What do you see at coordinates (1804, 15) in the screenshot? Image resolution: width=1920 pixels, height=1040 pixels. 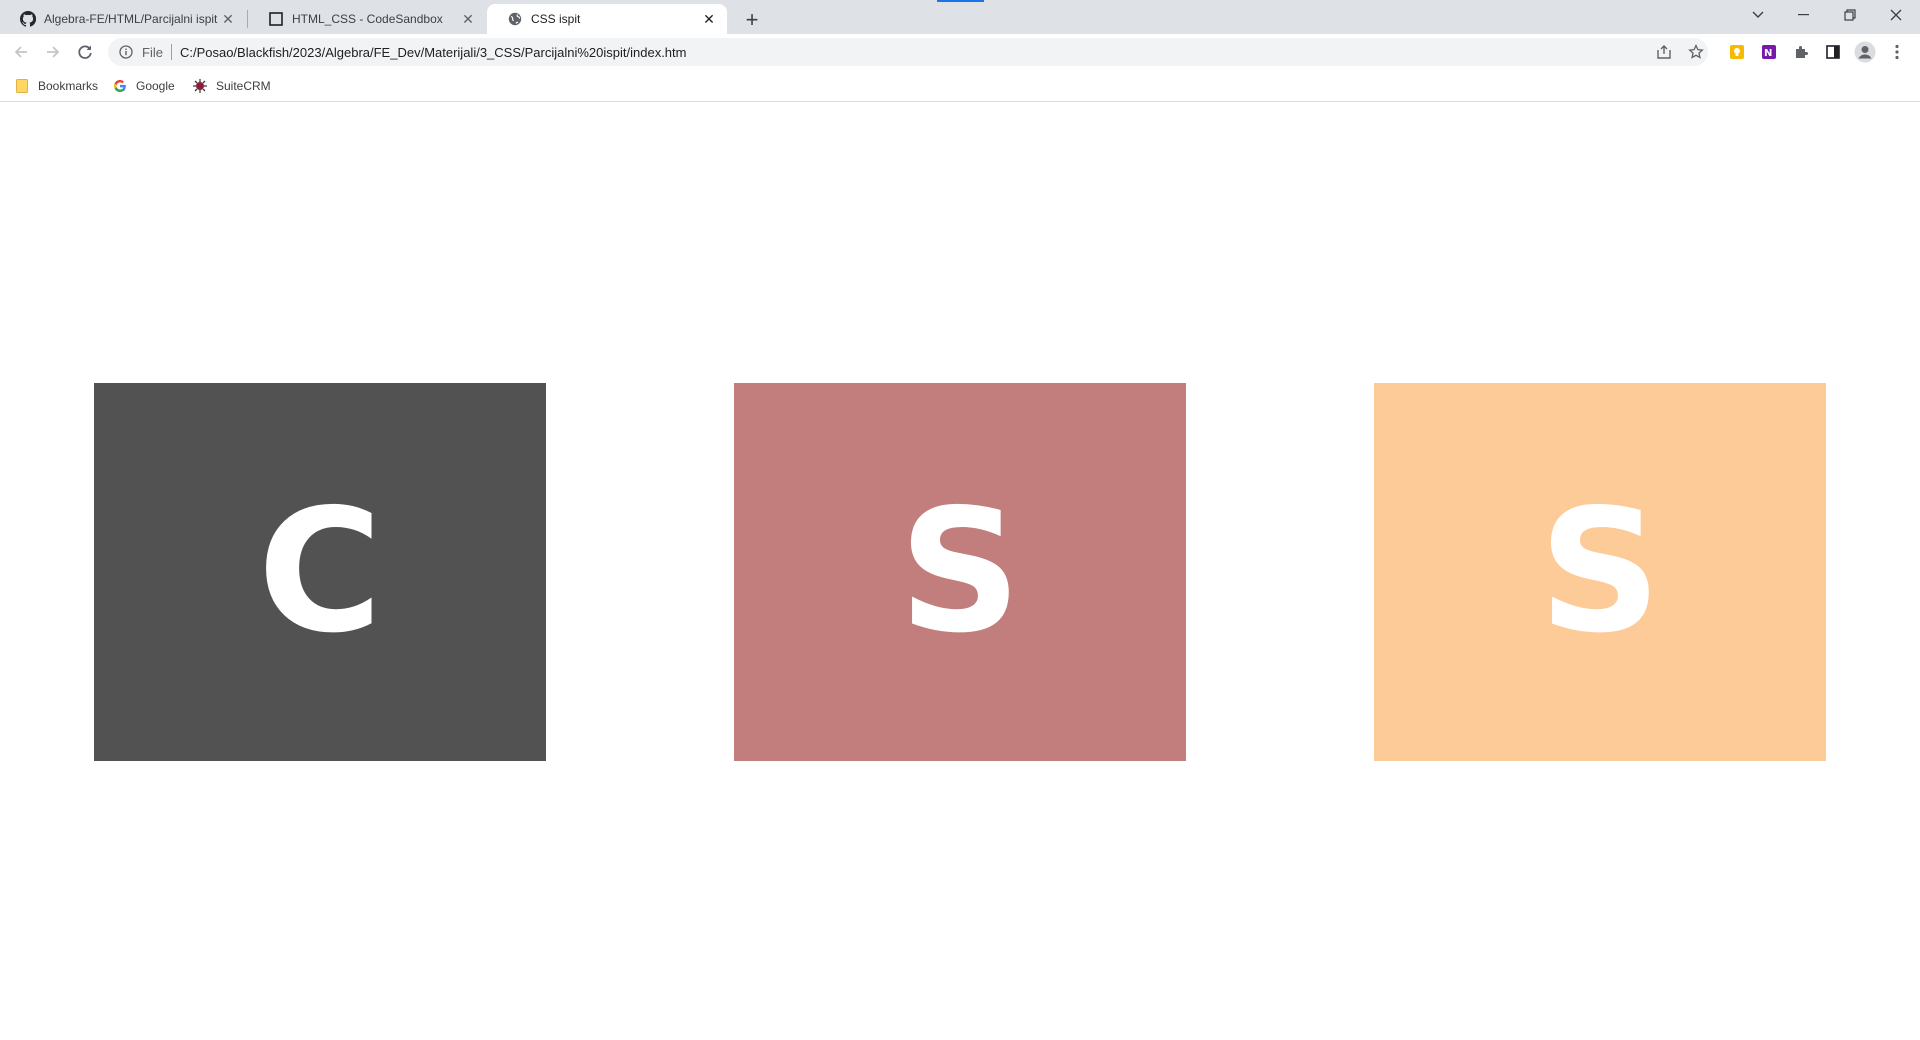 I see `minimize-button` at bounding box center [1804, 15].